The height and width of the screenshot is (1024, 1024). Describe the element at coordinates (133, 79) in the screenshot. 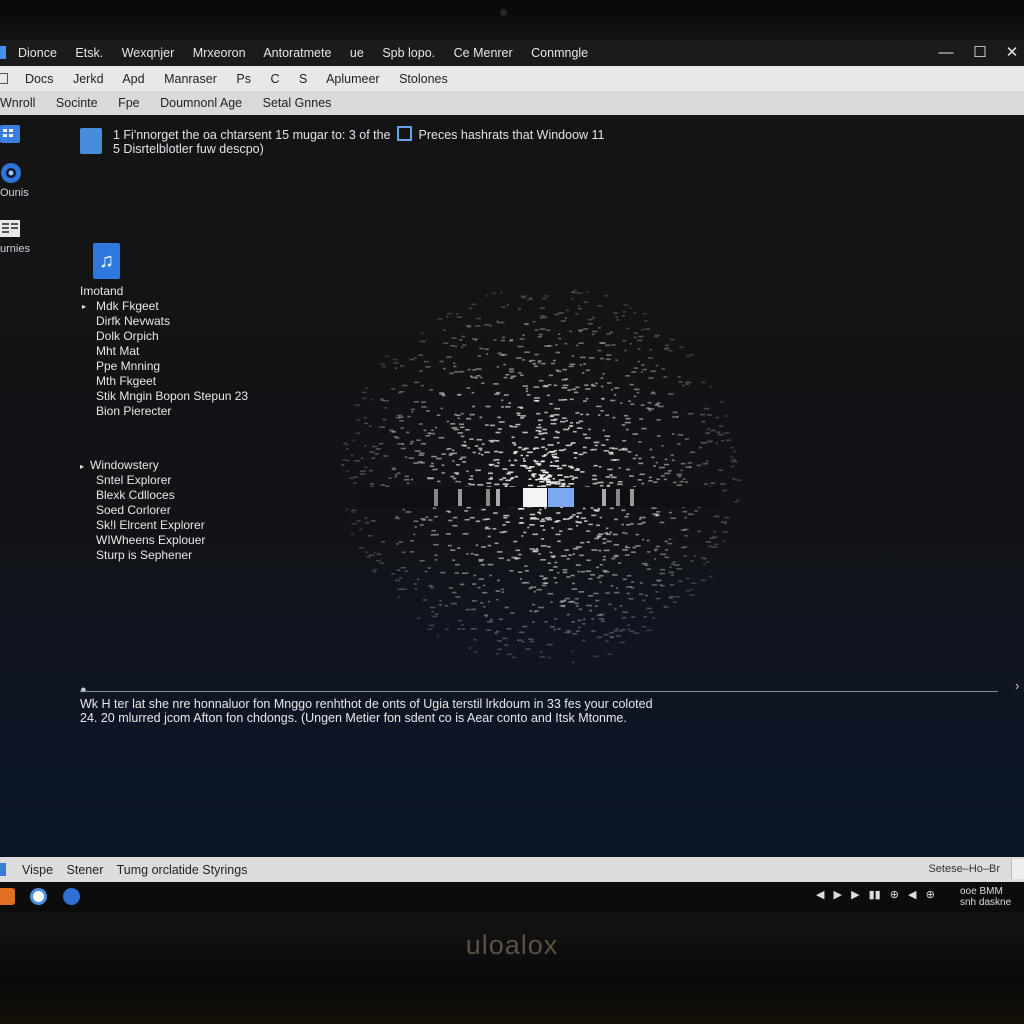

I see `menu-item: Apd` at that location.